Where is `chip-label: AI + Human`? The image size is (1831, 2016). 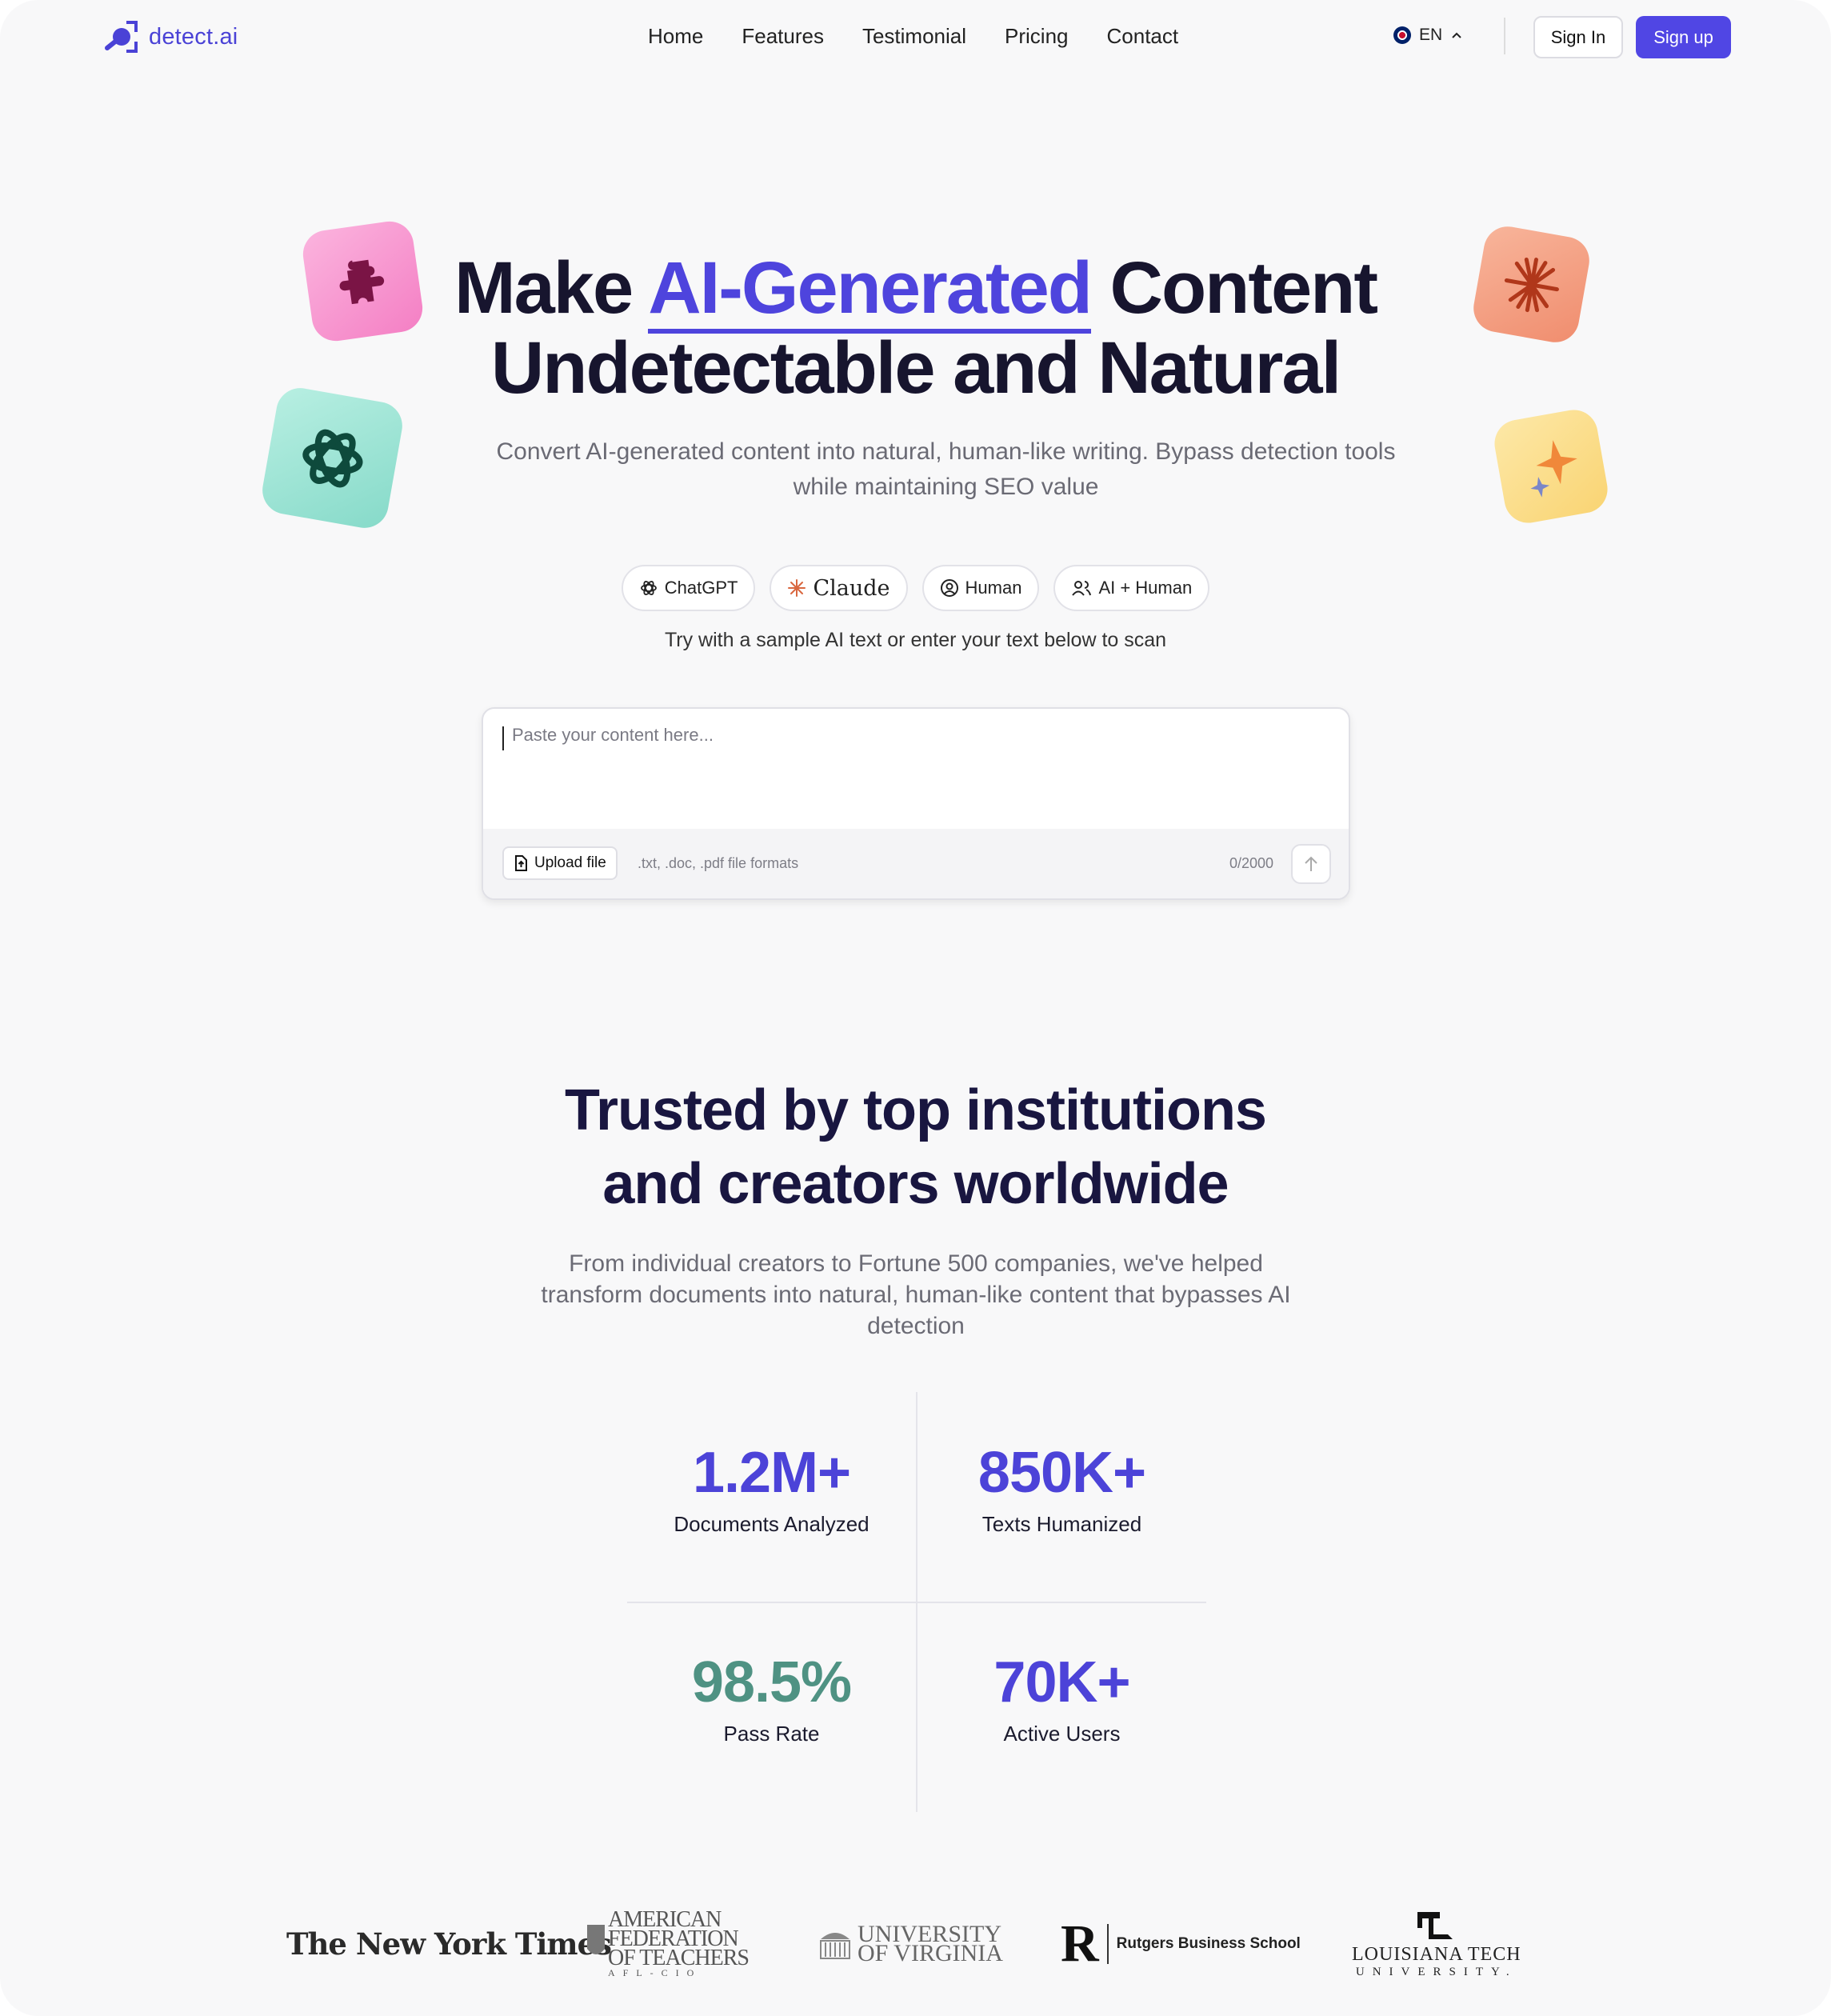 chip-label: AI + Human is located at coordinates (1145, 588).